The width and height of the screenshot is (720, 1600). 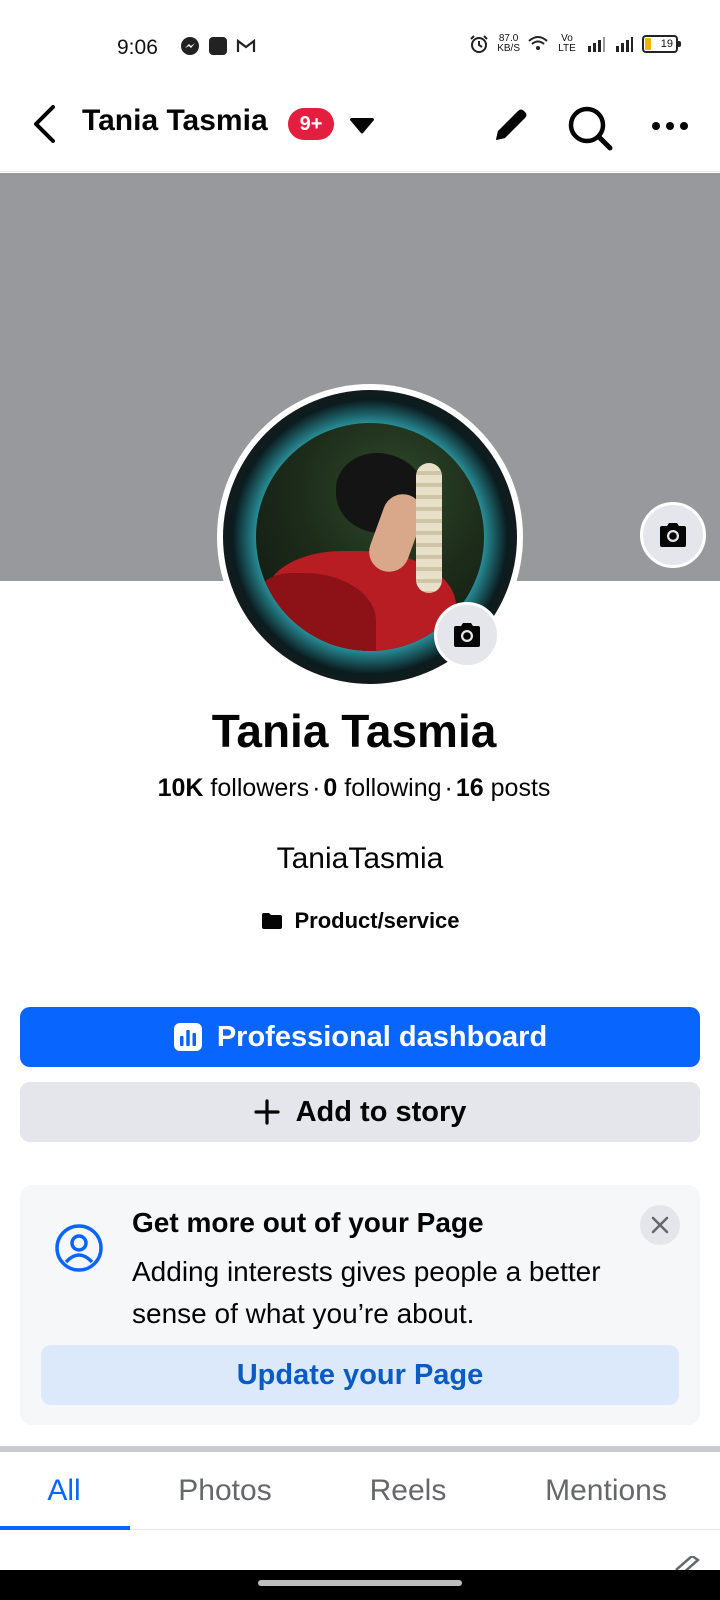 I want to click on profile-stats: 10K followers · 0 following · 16 posts, so click(x=354, y=788).